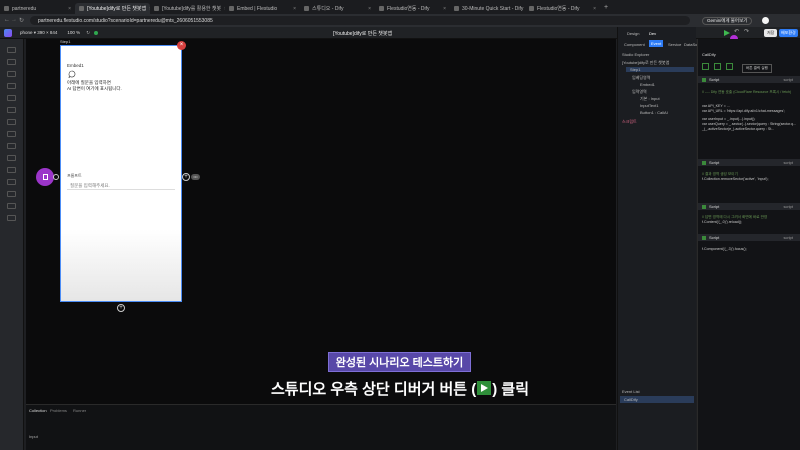 The width and height of the screenshot is (800, 450). Describe the element at coordinates (79, 410) in the screenshot. I see `tab-runner: Runner` at that location.